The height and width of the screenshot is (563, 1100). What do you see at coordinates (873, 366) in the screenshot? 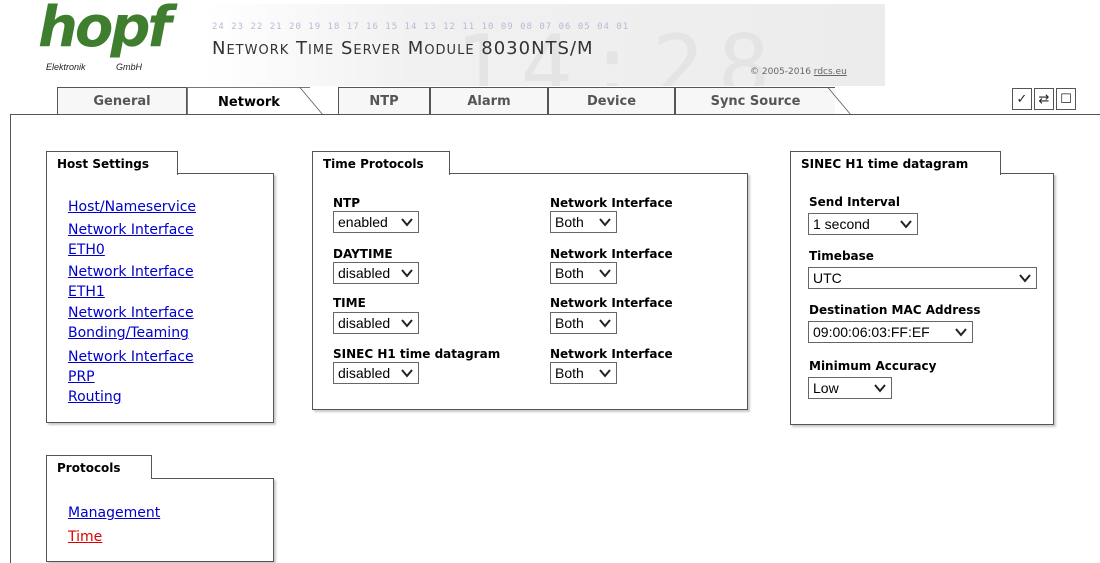
I see `minimum-accuracy-label: Minimum Accuracy` at bounding box center [873, 366].